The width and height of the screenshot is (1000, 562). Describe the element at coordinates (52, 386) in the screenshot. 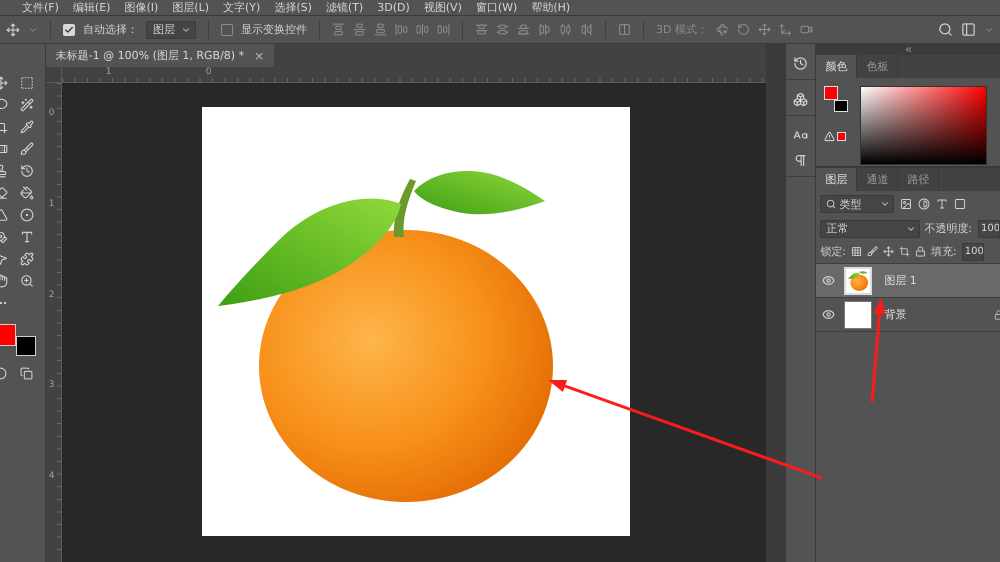

I see `ruler-number: 3` at that location.